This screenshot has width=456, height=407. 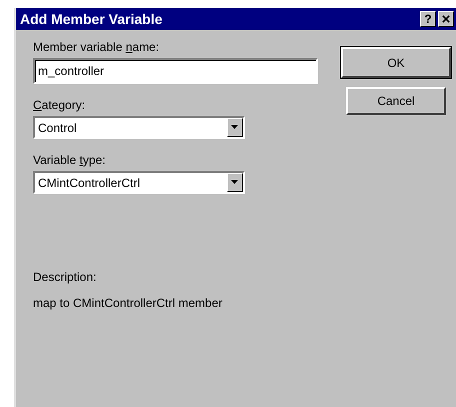 What do you see at coordinates (139, 127) in the screenshot?
I see `dropdown-field: Control` at bounding box center [139, 127].